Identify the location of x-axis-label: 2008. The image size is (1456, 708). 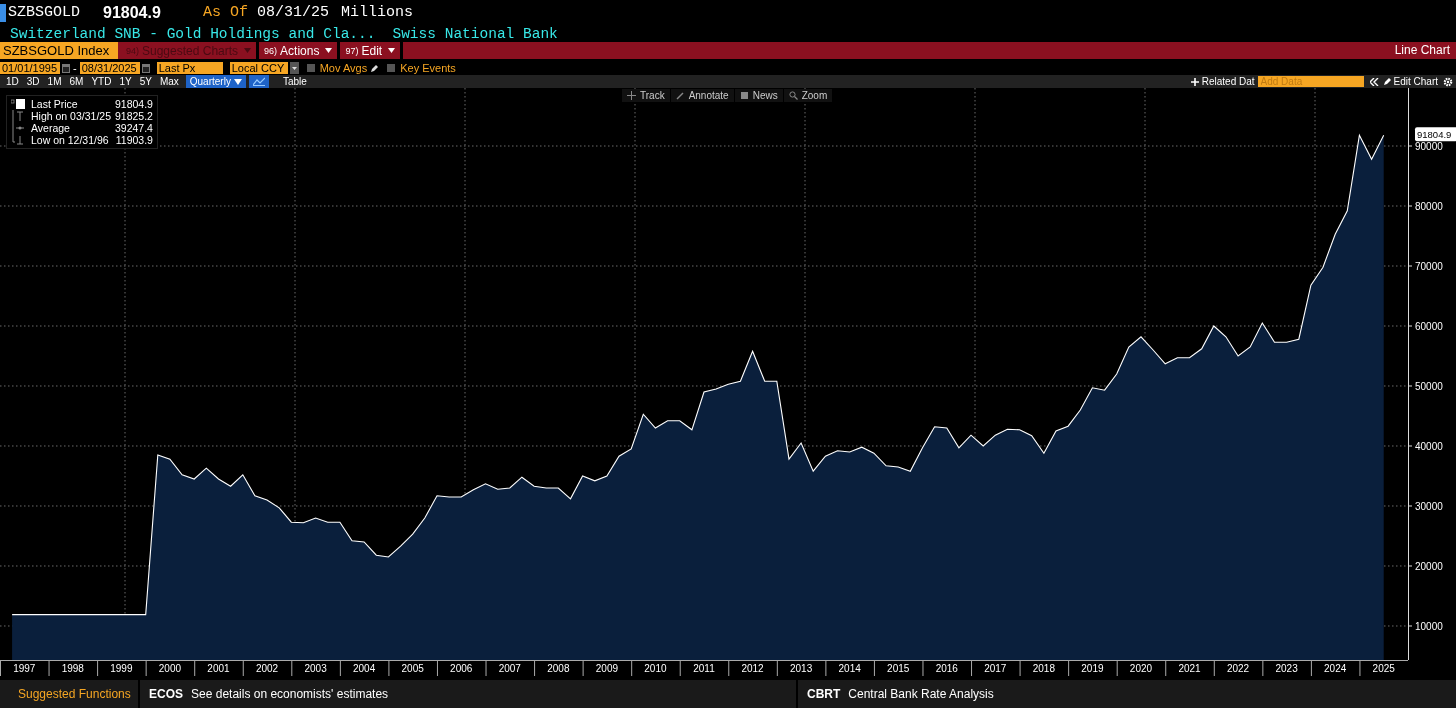
(558, 668).